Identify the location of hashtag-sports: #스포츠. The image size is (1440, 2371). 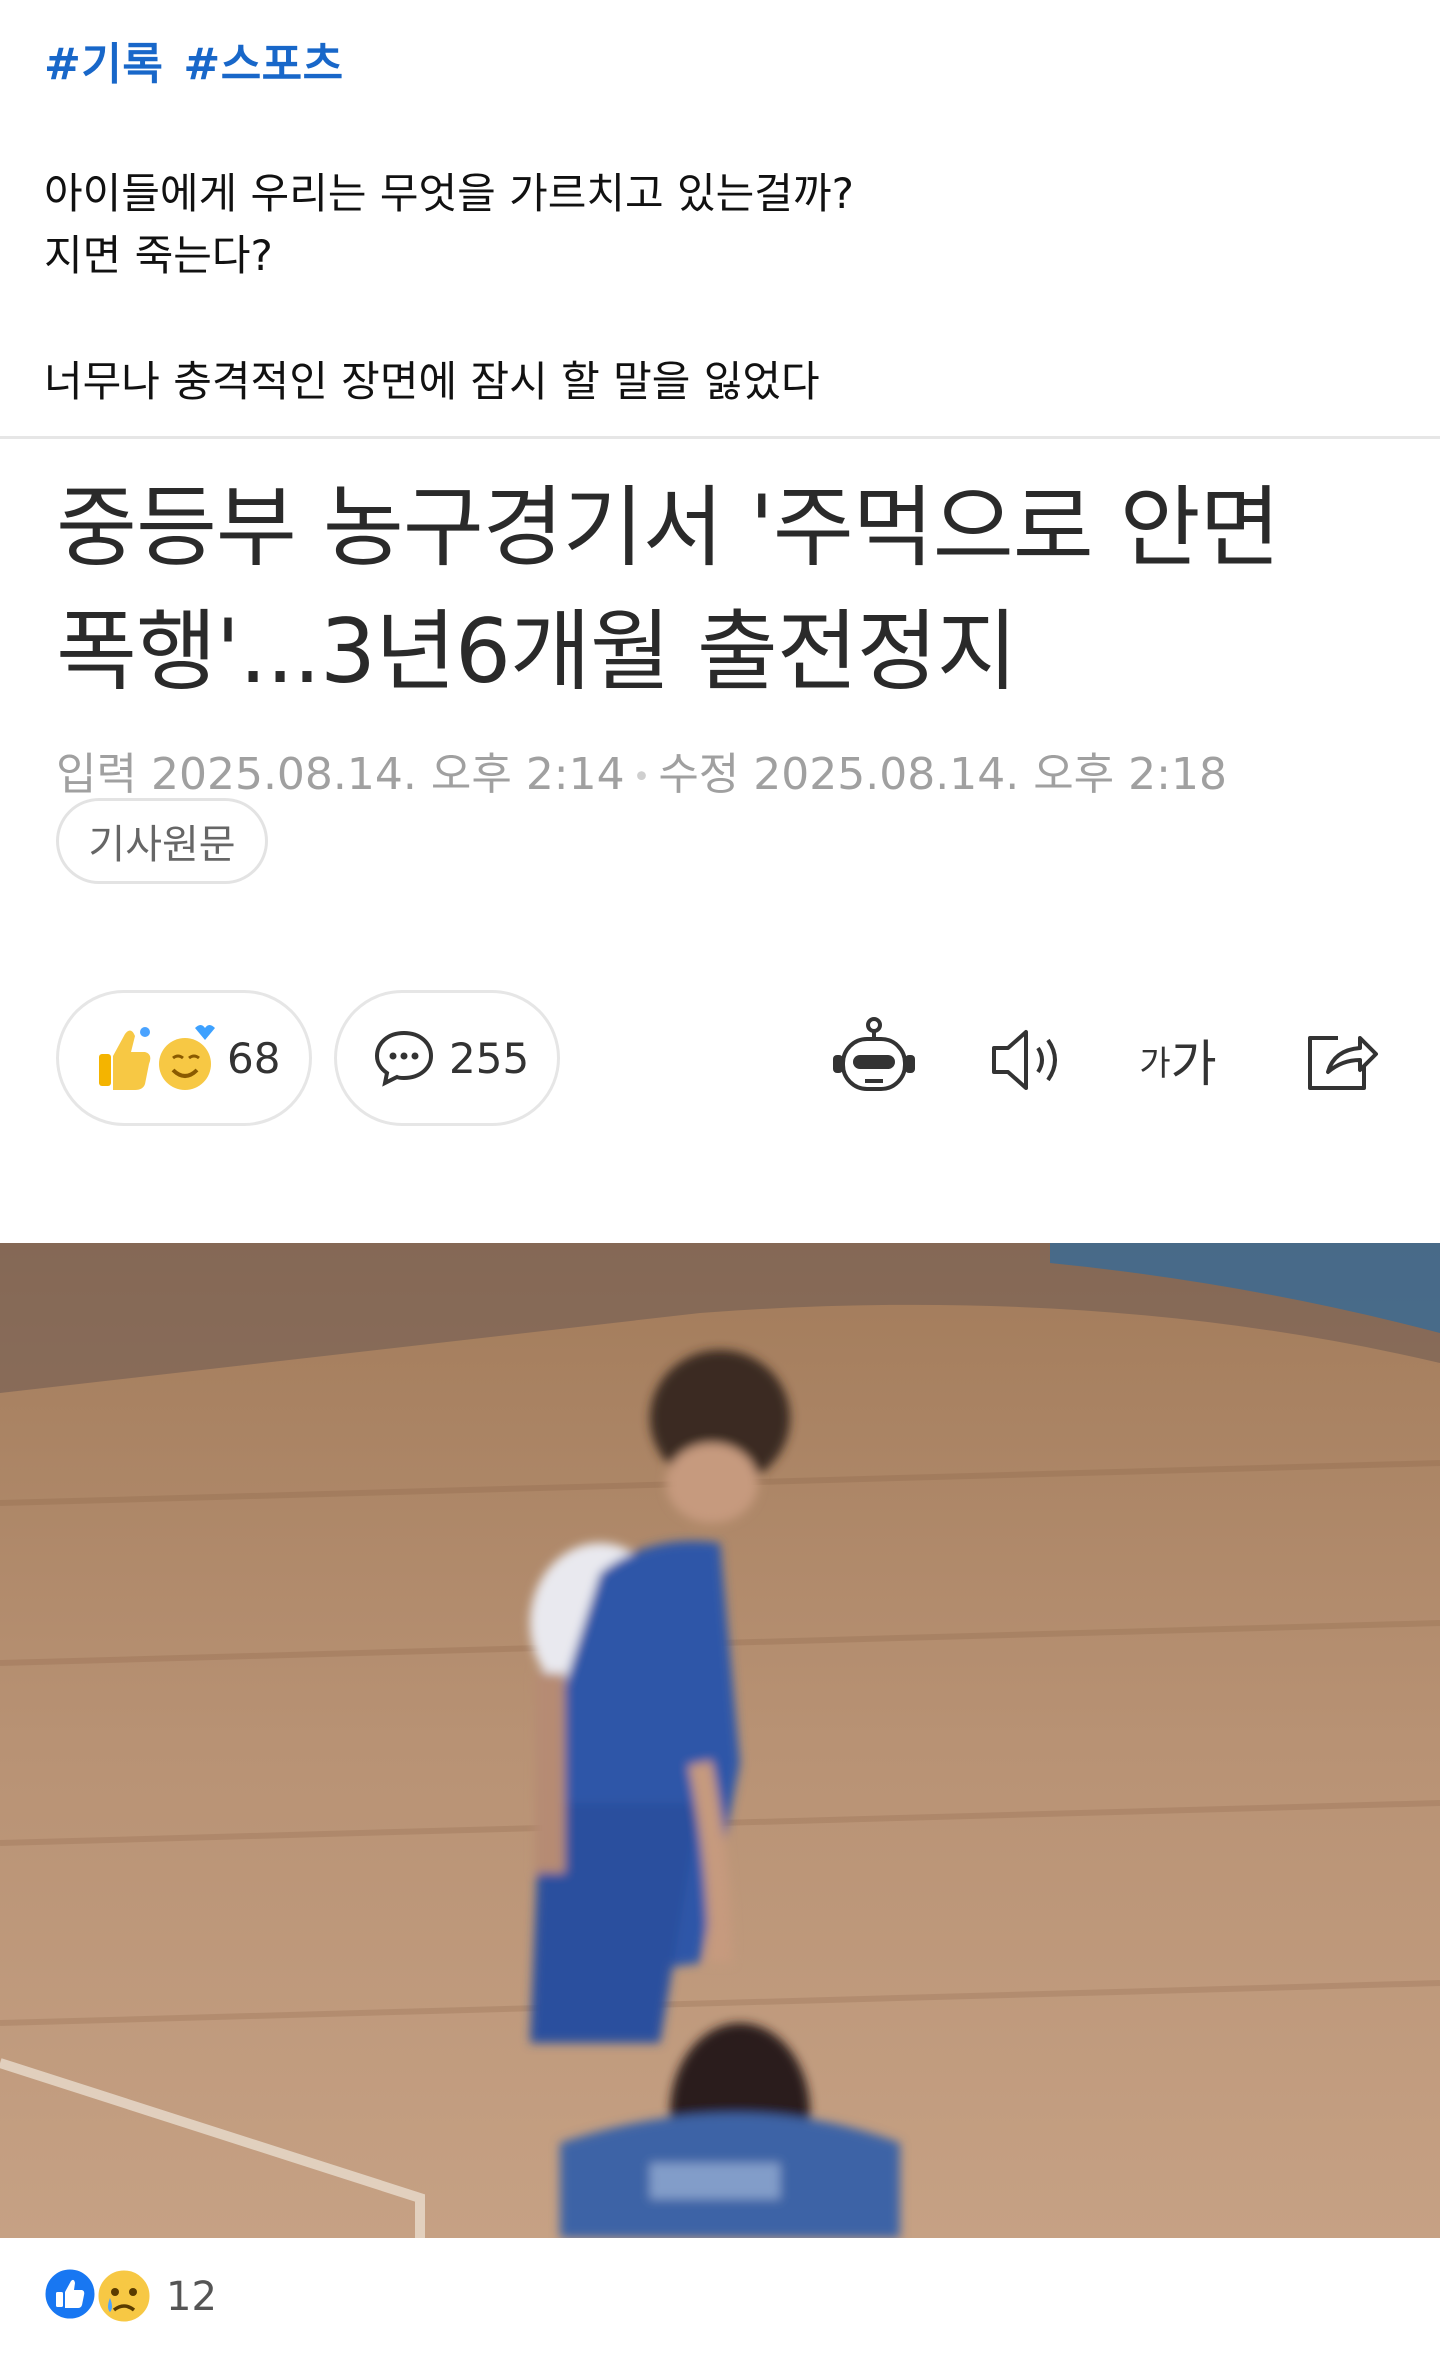
(263, 64).